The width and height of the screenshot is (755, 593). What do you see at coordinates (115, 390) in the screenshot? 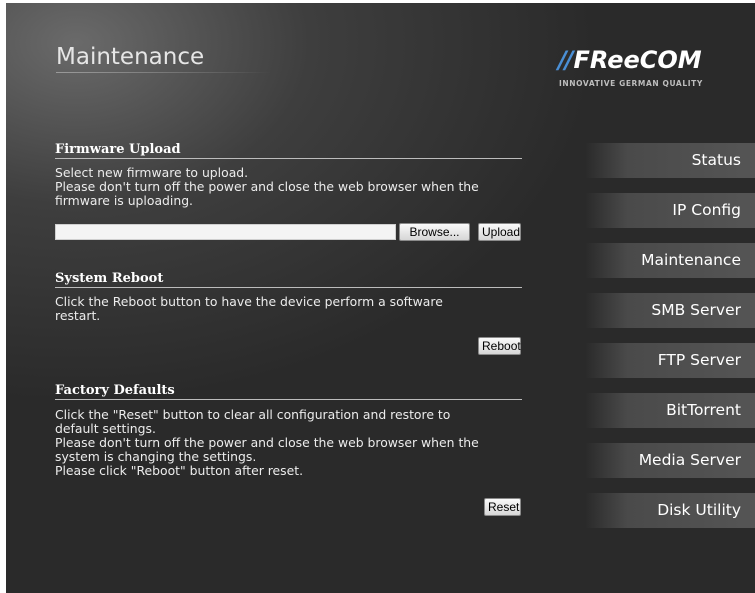
I see `factory-defaults-heading: Factory Defaults` at bounding box center [115, 390].